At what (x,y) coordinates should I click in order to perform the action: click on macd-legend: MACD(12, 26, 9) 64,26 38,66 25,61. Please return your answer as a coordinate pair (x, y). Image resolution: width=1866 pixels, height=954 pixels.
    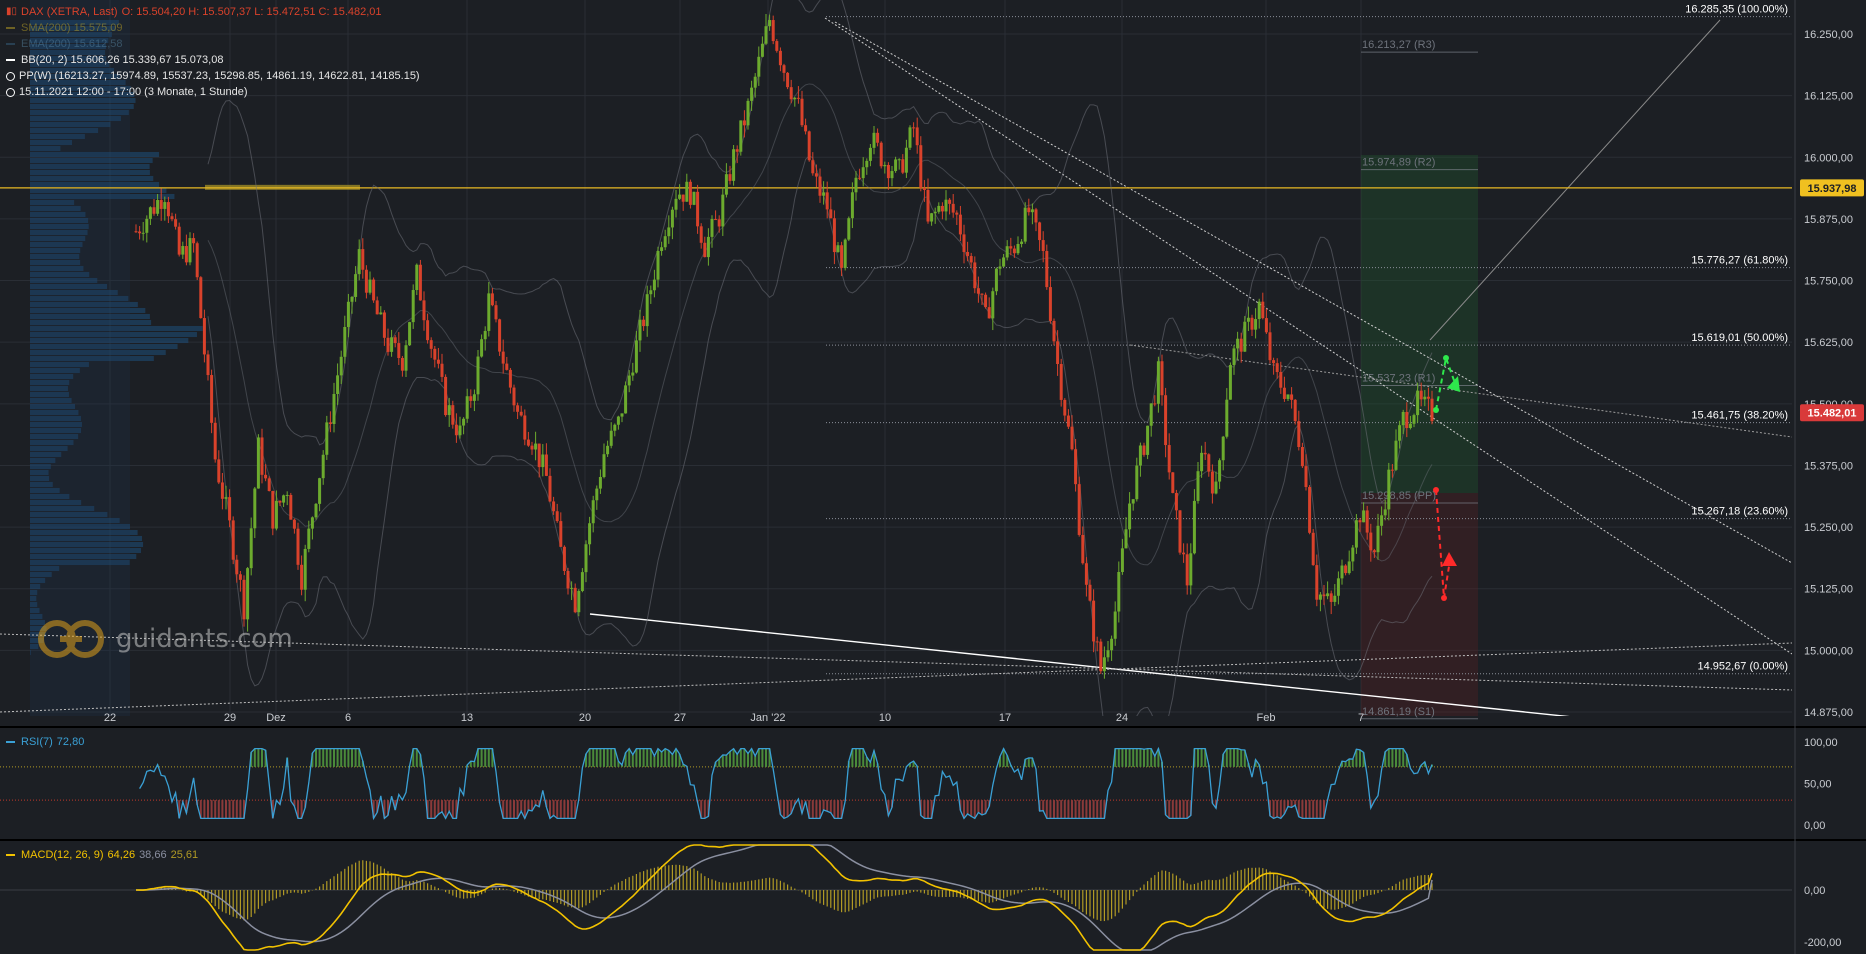
    Looking at the image, I should click on (102, 855).